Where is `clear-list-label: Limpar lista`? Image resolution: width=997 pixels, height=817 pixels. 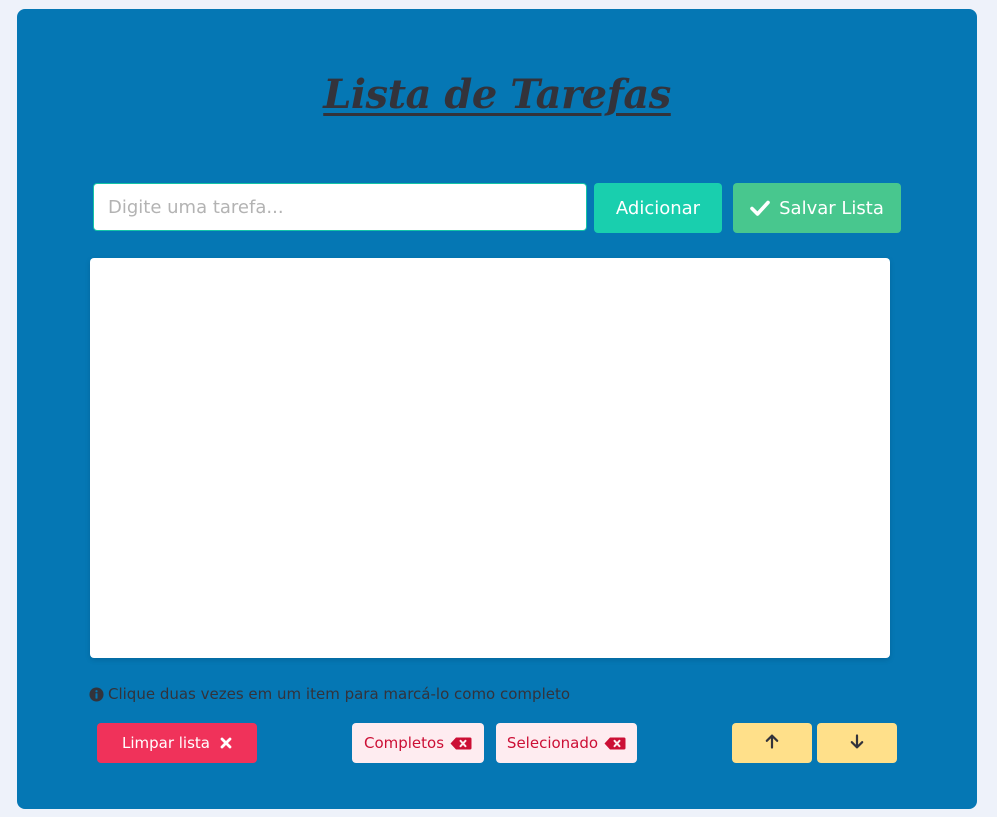
clear-list-label: Limpar lista is located at coordinates (165, 743).